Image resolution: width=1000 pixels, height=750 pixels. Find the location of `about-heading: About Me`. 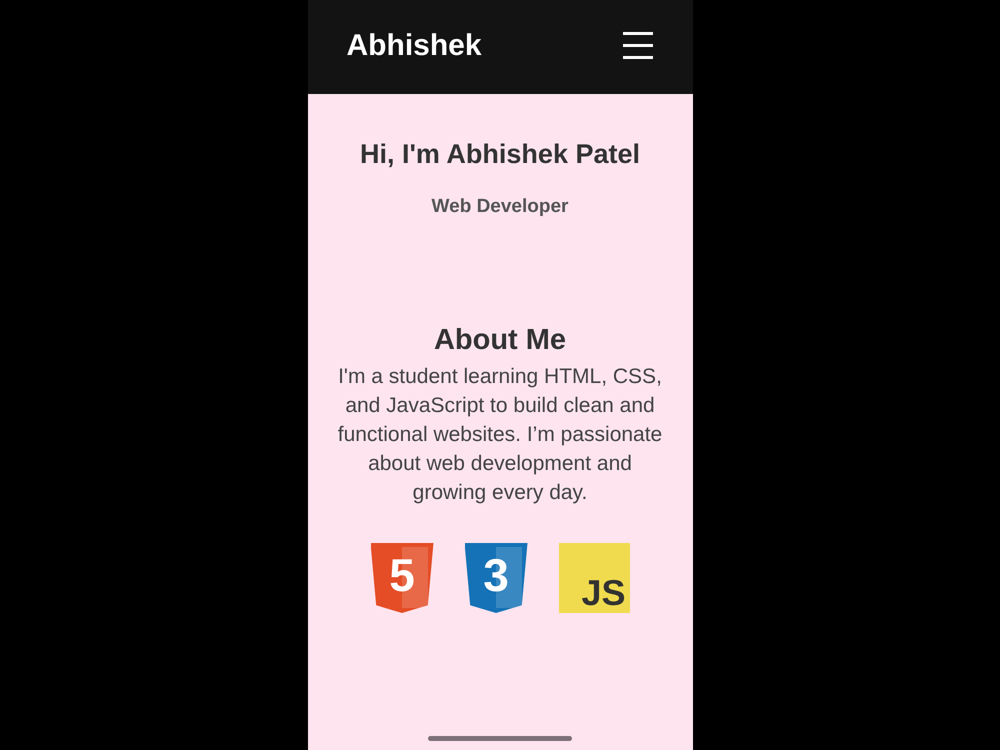

about-heading: About Me is located at coordinates (500, 340).